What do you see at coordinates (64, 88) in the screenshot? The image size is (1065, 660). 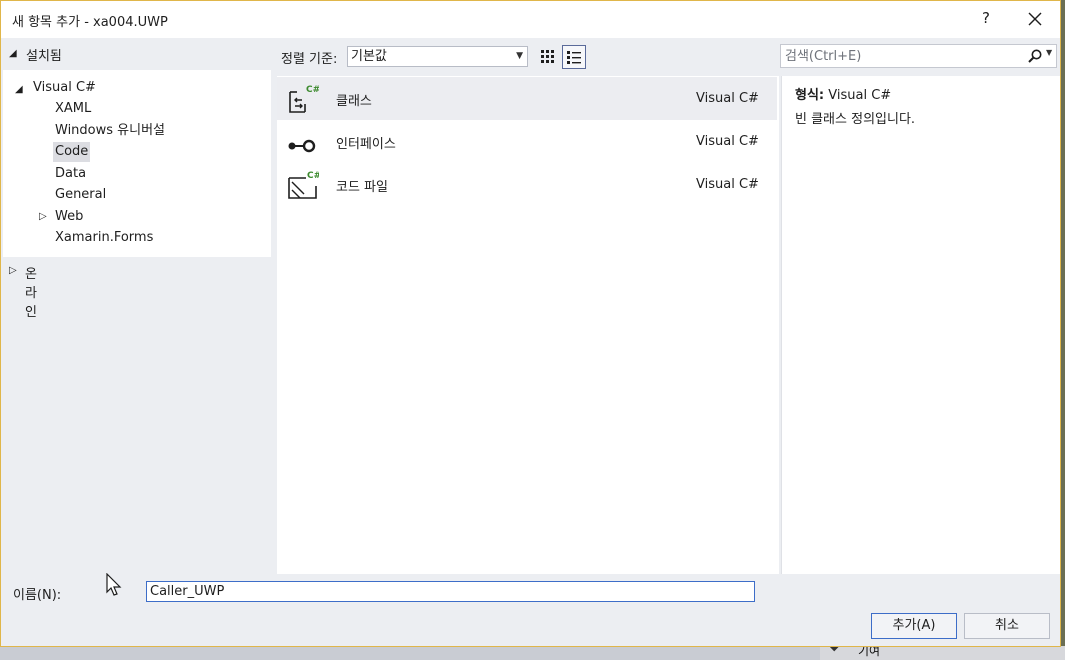 I see `tree-item-visual-csharp: Visual C#` at bounding box center [64, 88].